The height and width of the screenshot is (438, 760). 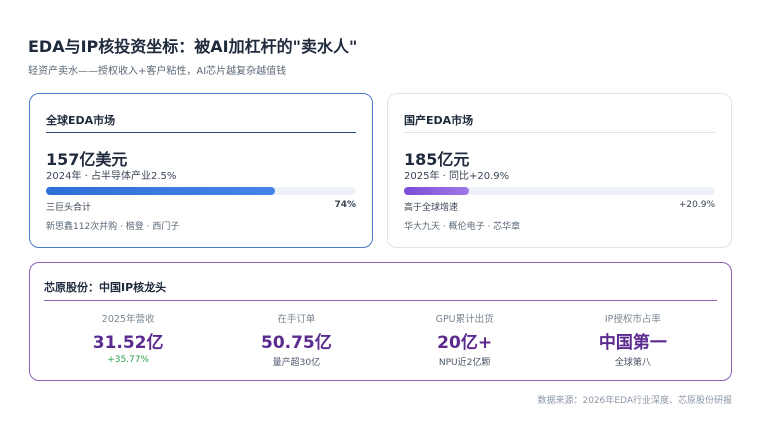 I want to click on data-source-note: 数据来源：2026年EDA行业深度、芯原股份研报, so click(x=634, y=401).